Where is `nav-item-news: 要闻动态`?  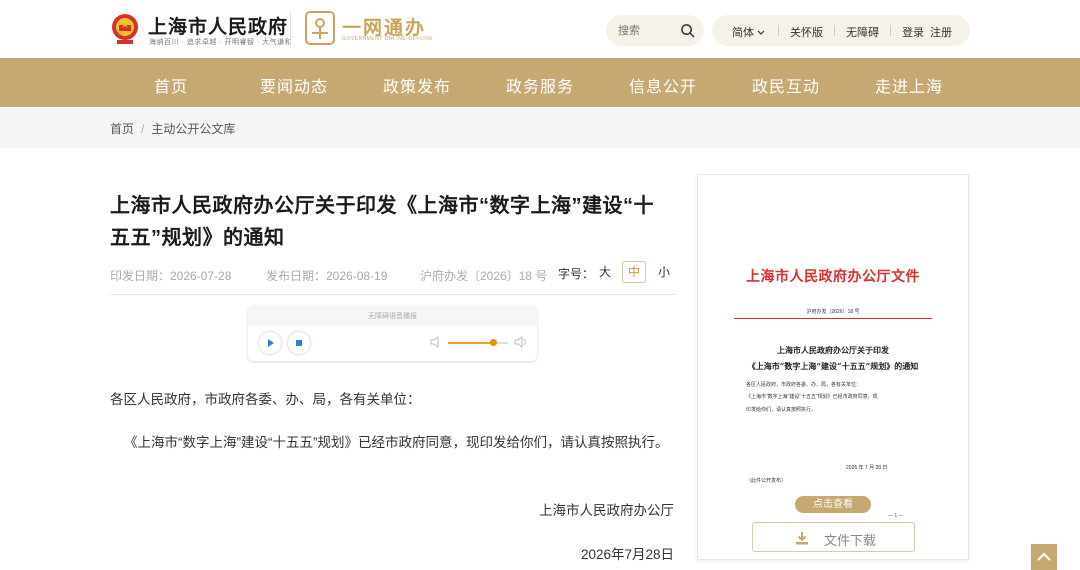
nav-item-news: 要闻动态 is located at coordinates (294, 85).